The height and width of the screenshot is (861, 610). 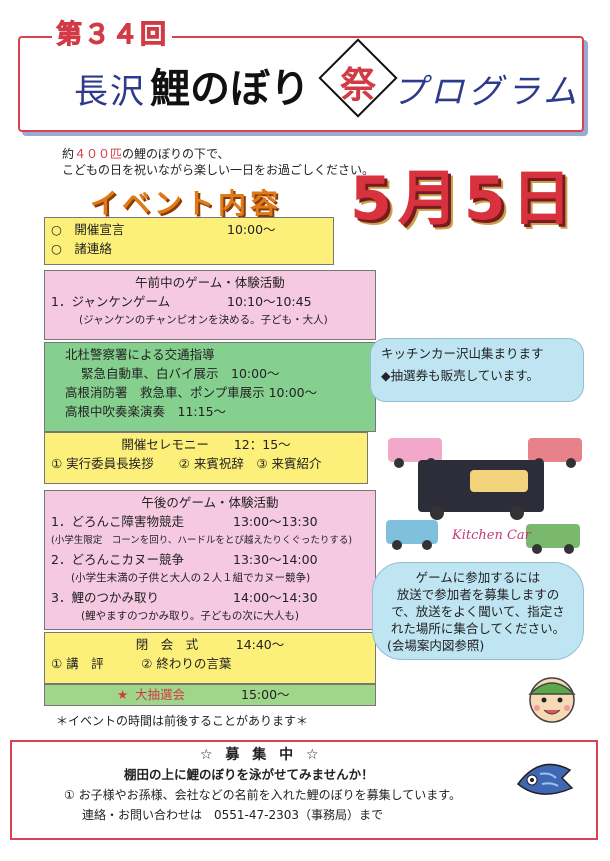 I want to click on time-note: ＊イベントの時間は前後することがあります＊, so click(x=182, y=721).